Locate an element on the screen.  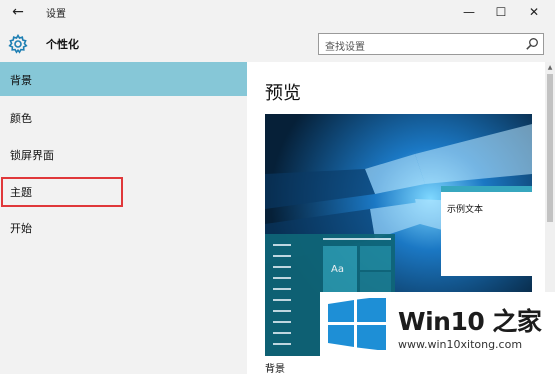
gear-icon is located at coordinates (18, 44).